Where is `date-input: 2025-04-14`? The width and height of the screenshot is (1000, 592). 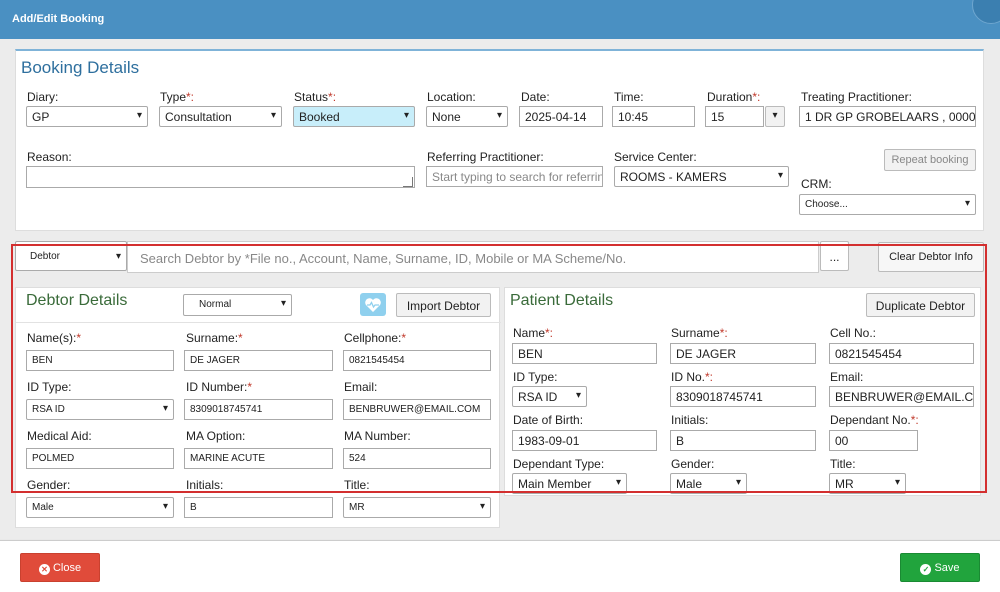 date-input: 2025-04-14 is located at coordinates (561, 116).